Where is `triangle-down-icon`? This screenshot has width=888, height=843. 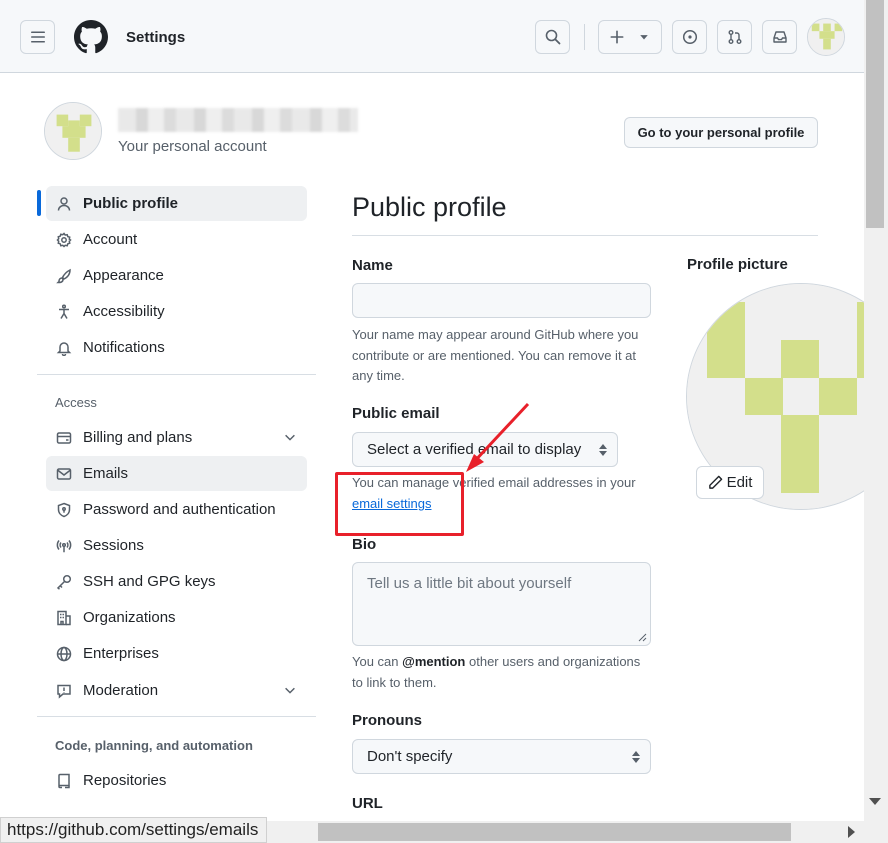 triangle-down-icon is located at coordinates (644, 37).